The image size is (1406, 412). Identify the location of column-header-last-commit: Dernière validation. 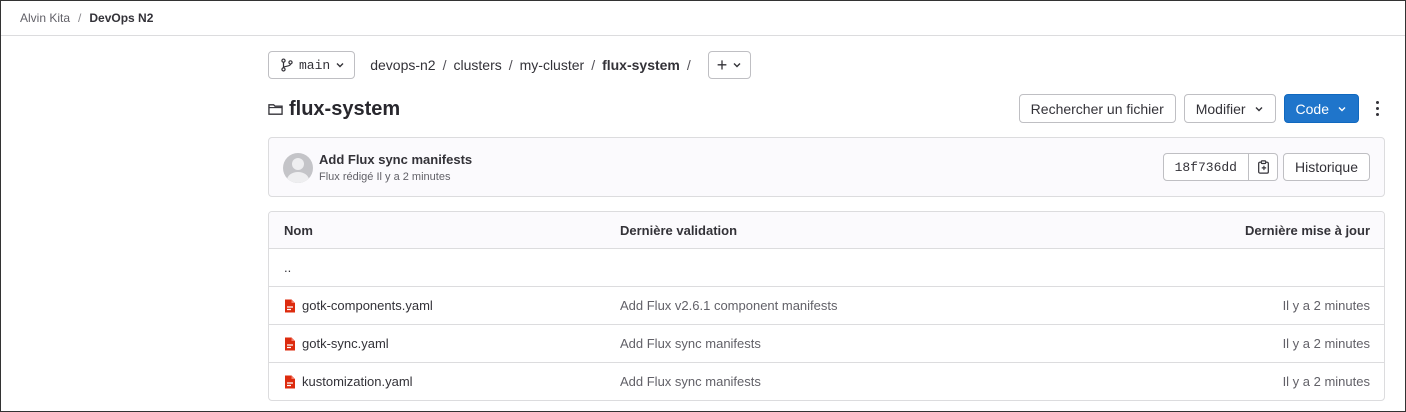
(679, 230).